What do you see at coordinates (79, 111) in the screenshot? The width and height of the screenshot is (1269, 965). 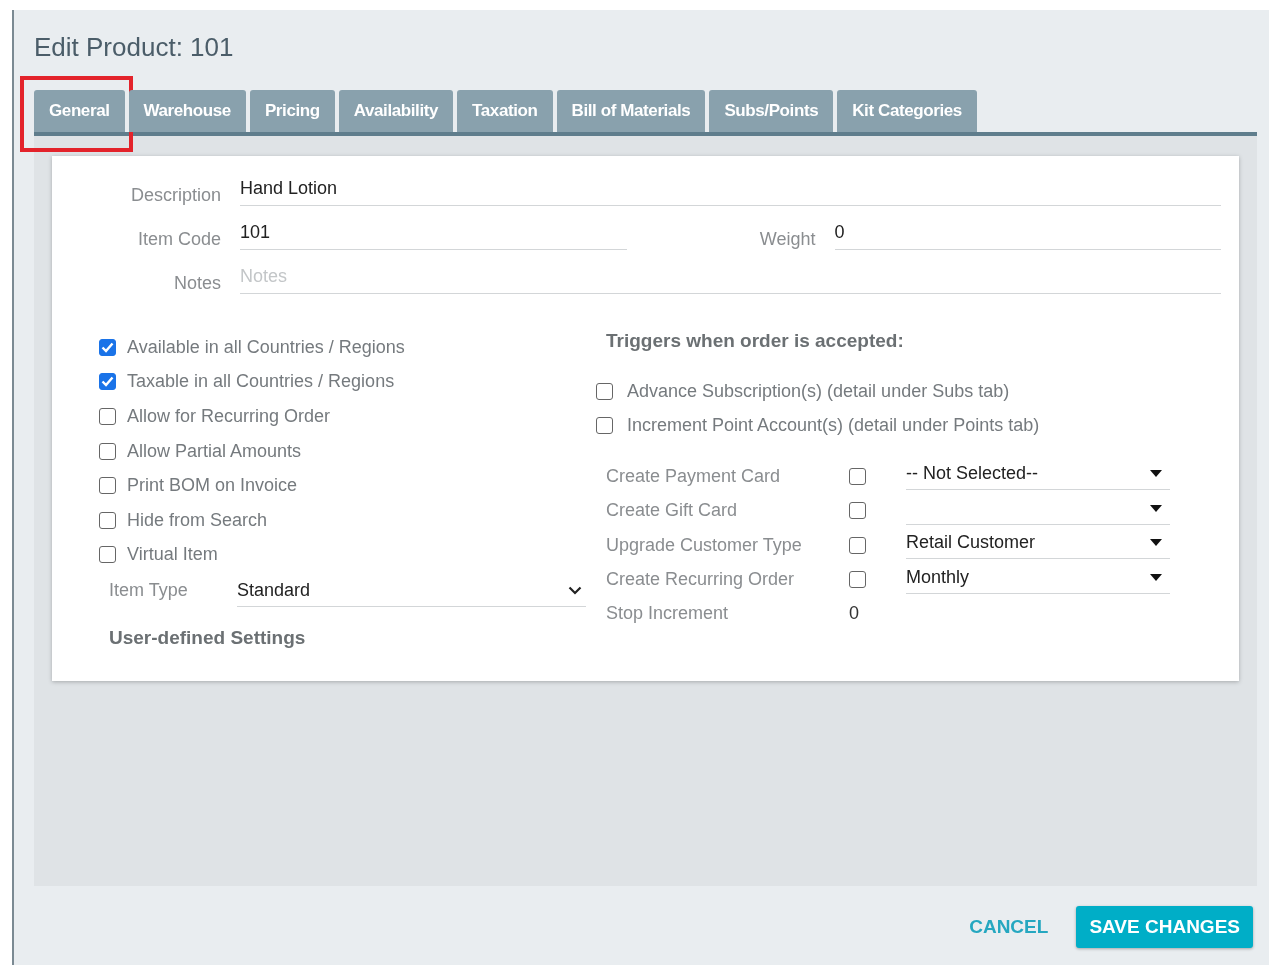 I see `tab: General` at bounding box center [79, 111].